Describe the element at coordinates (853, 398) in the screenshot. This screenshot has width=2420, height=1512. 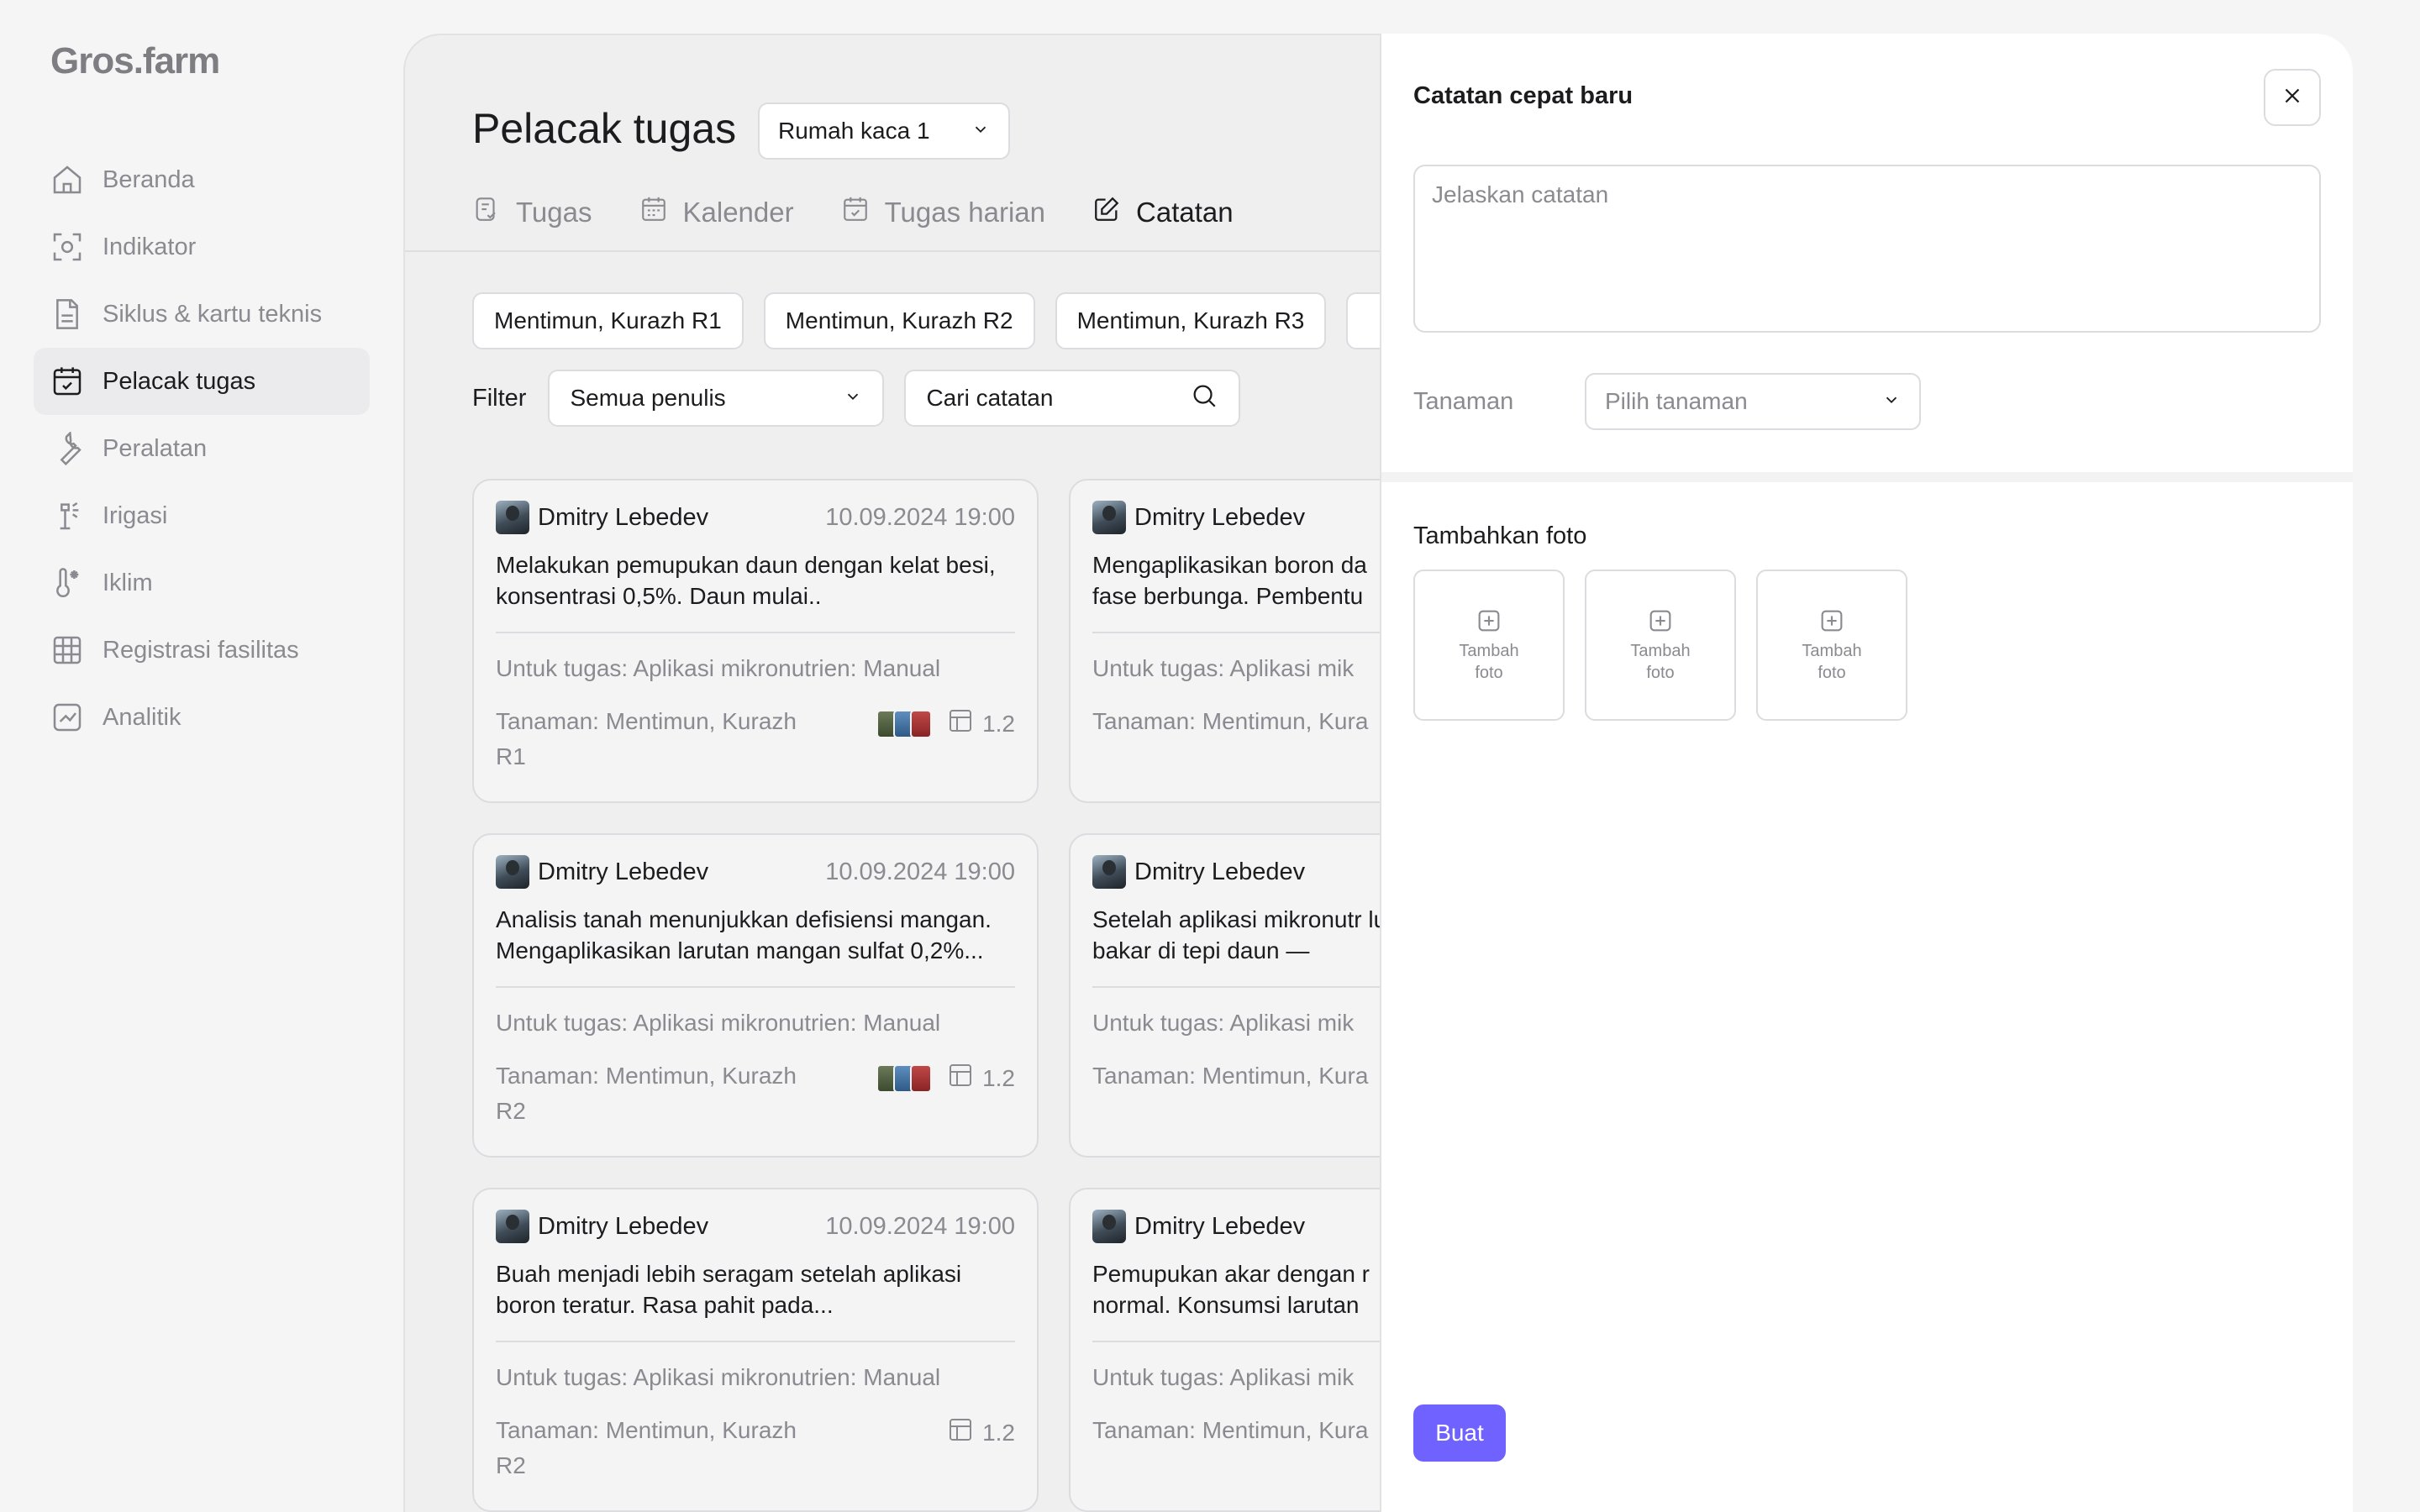
I see `chevron-down-icon` at that location.